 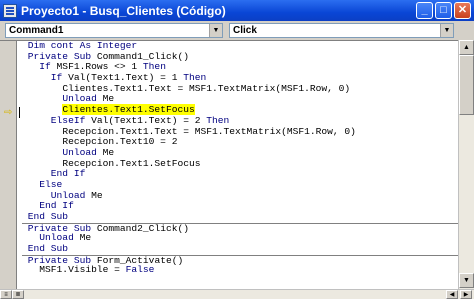 I want to click on object-combo-value: Command1, so click(x=36, y=30).